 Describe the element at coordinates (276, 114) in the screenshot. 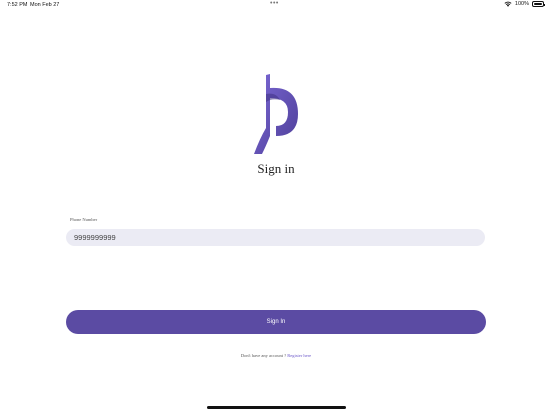

I see `brand-logo-icon` at that location.